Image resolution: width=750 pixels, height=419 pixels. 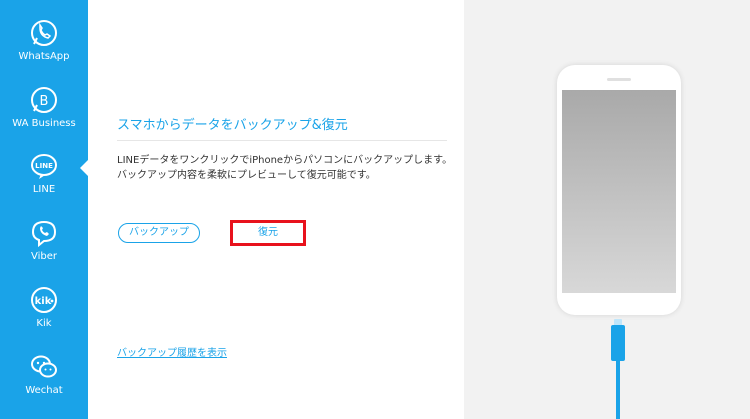 I want to click on restore-button: 復元, so click(x=268, y=233).